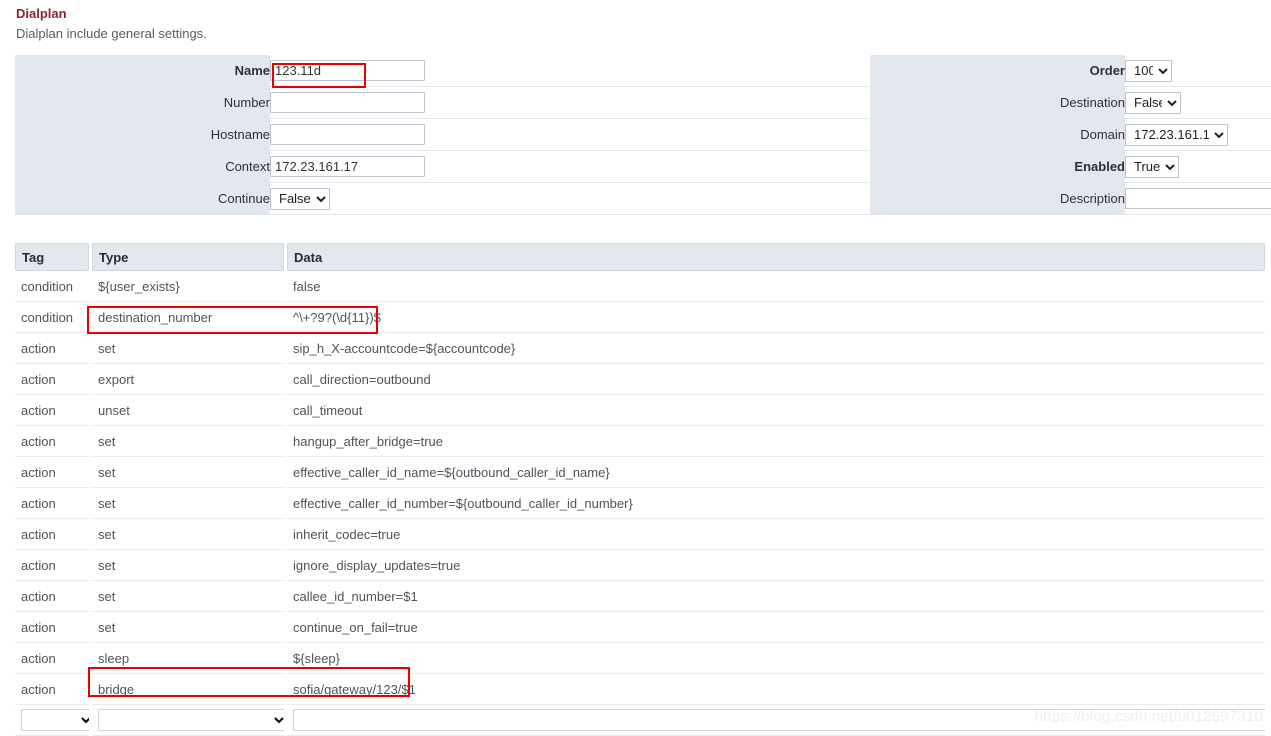 The image size is (1271, 736). I want to click on table-header-row: Tag Type Data, so click(640, 257).